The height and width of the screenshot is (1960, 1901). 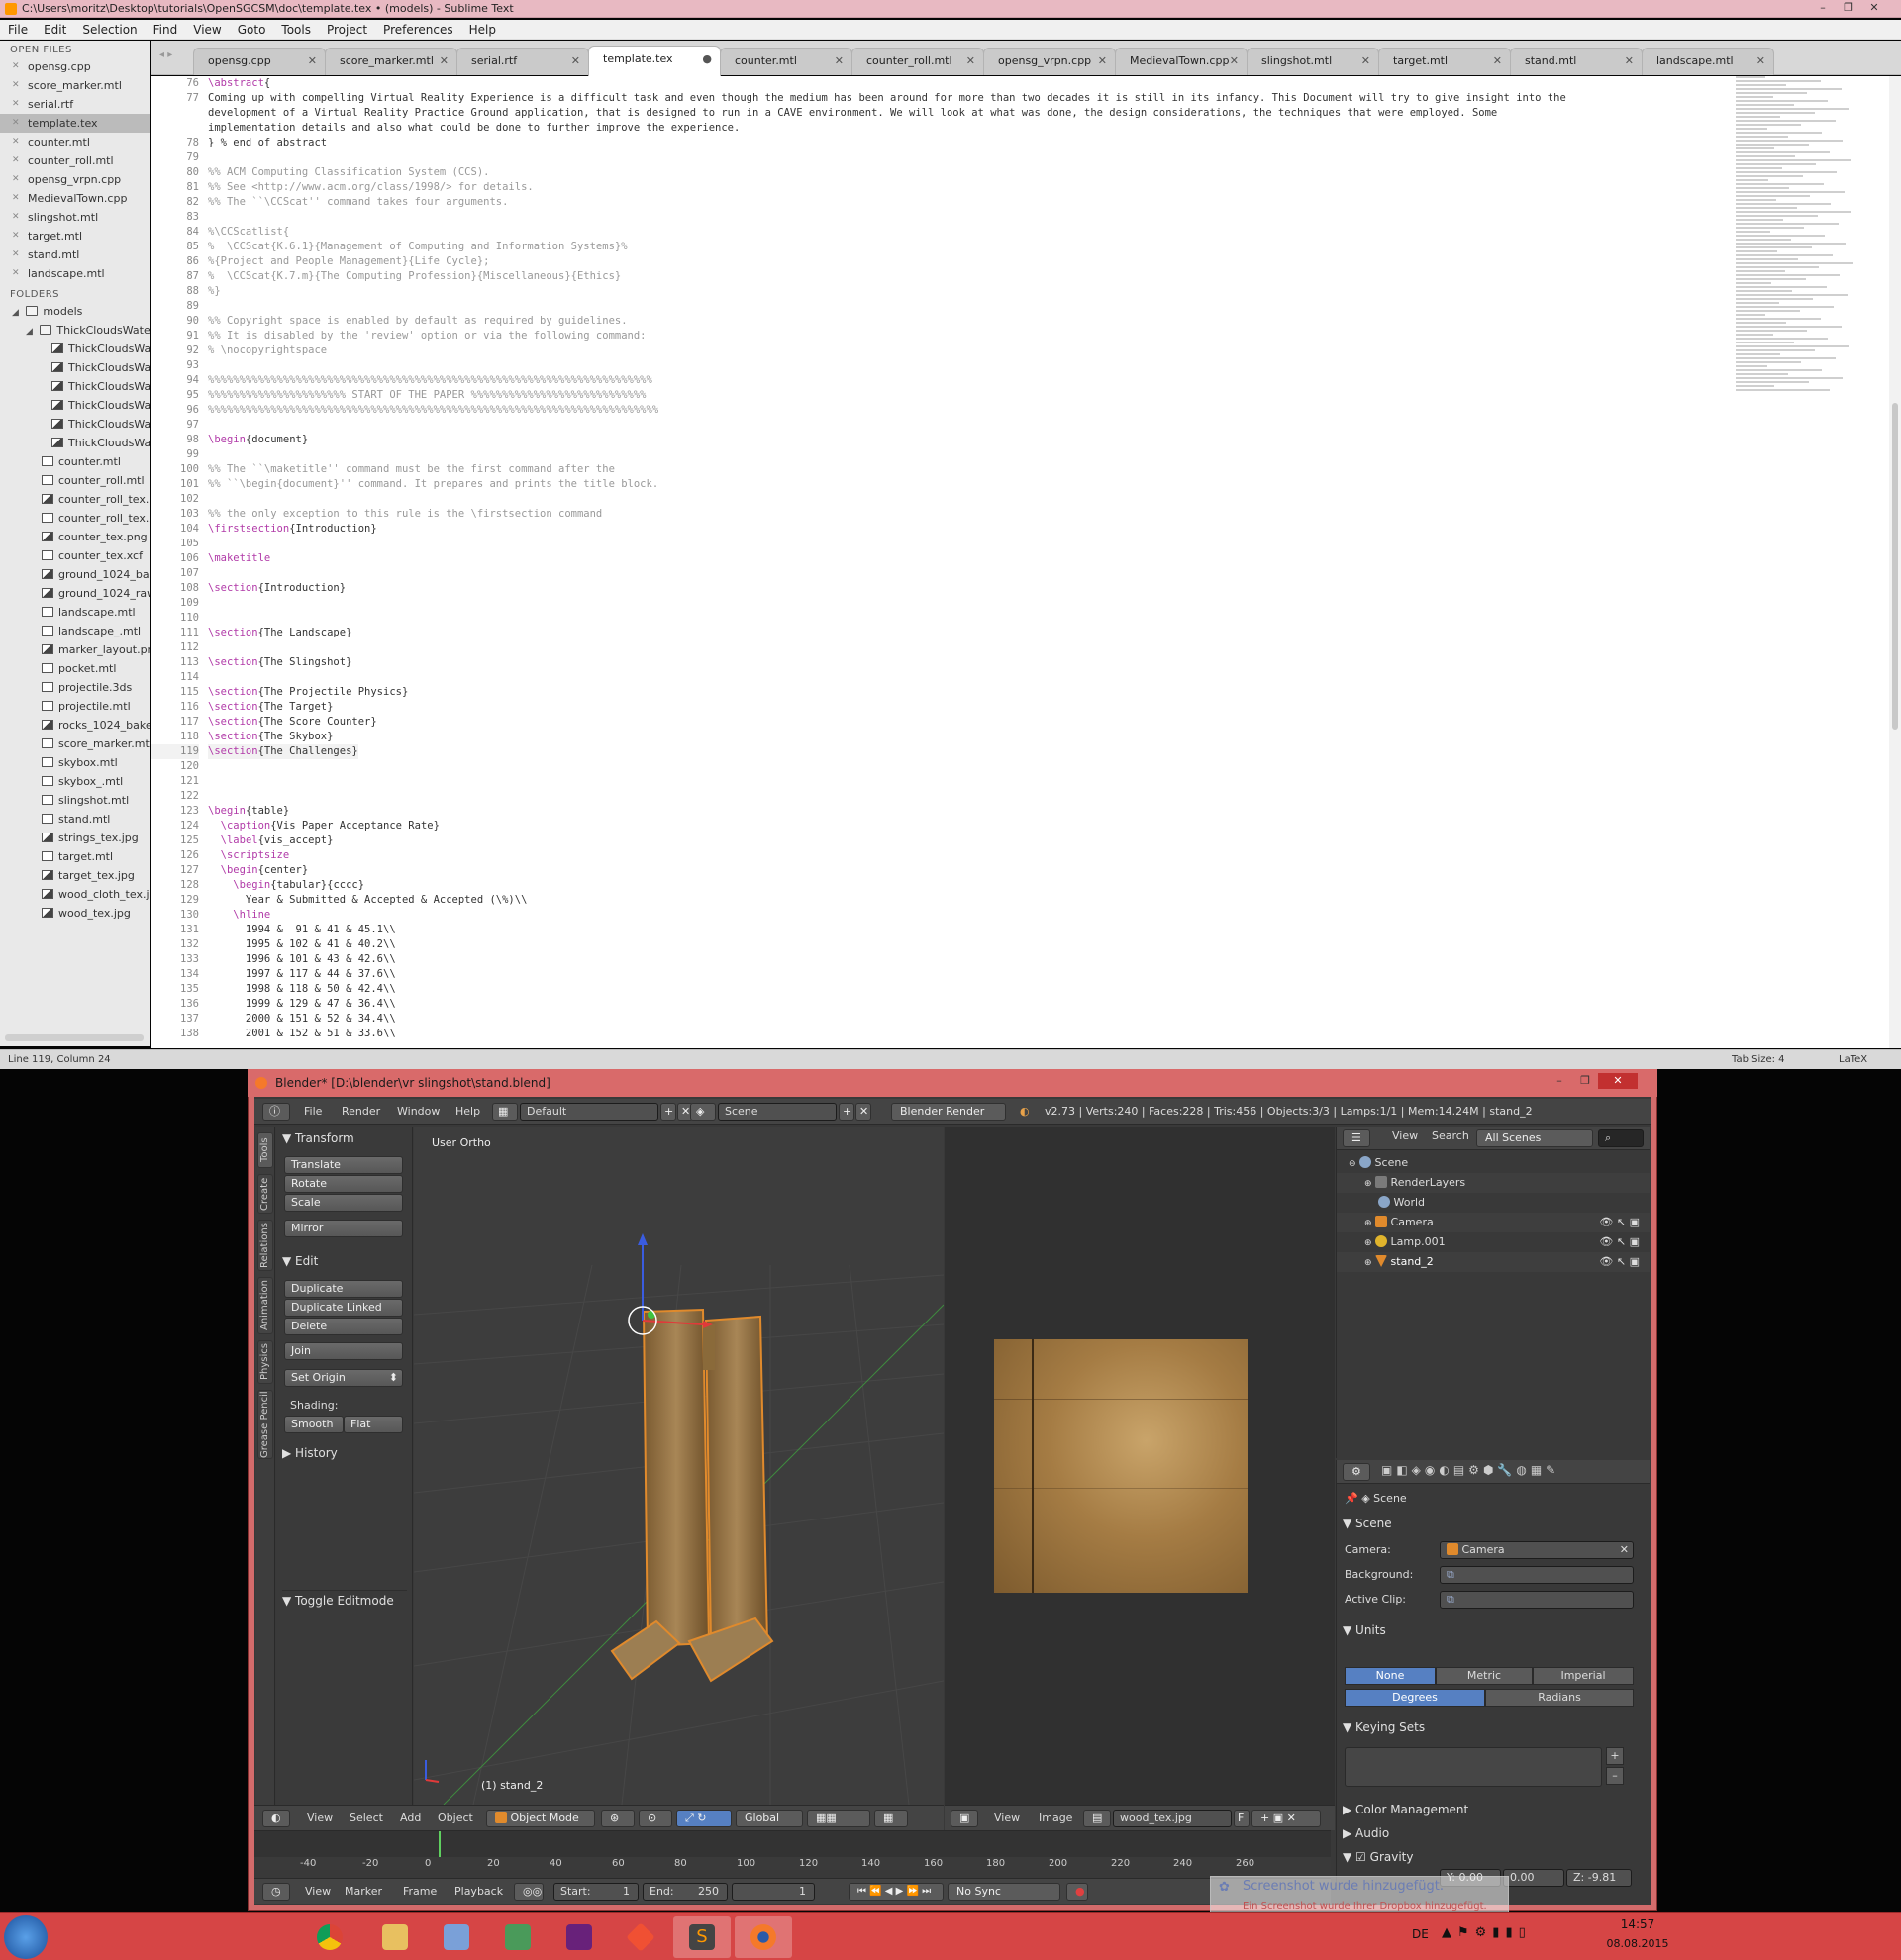 What do you see at coordinates (455, 1818) in the screenshot?
I see `menu-object: Object` at bounding box center [455, 1818].